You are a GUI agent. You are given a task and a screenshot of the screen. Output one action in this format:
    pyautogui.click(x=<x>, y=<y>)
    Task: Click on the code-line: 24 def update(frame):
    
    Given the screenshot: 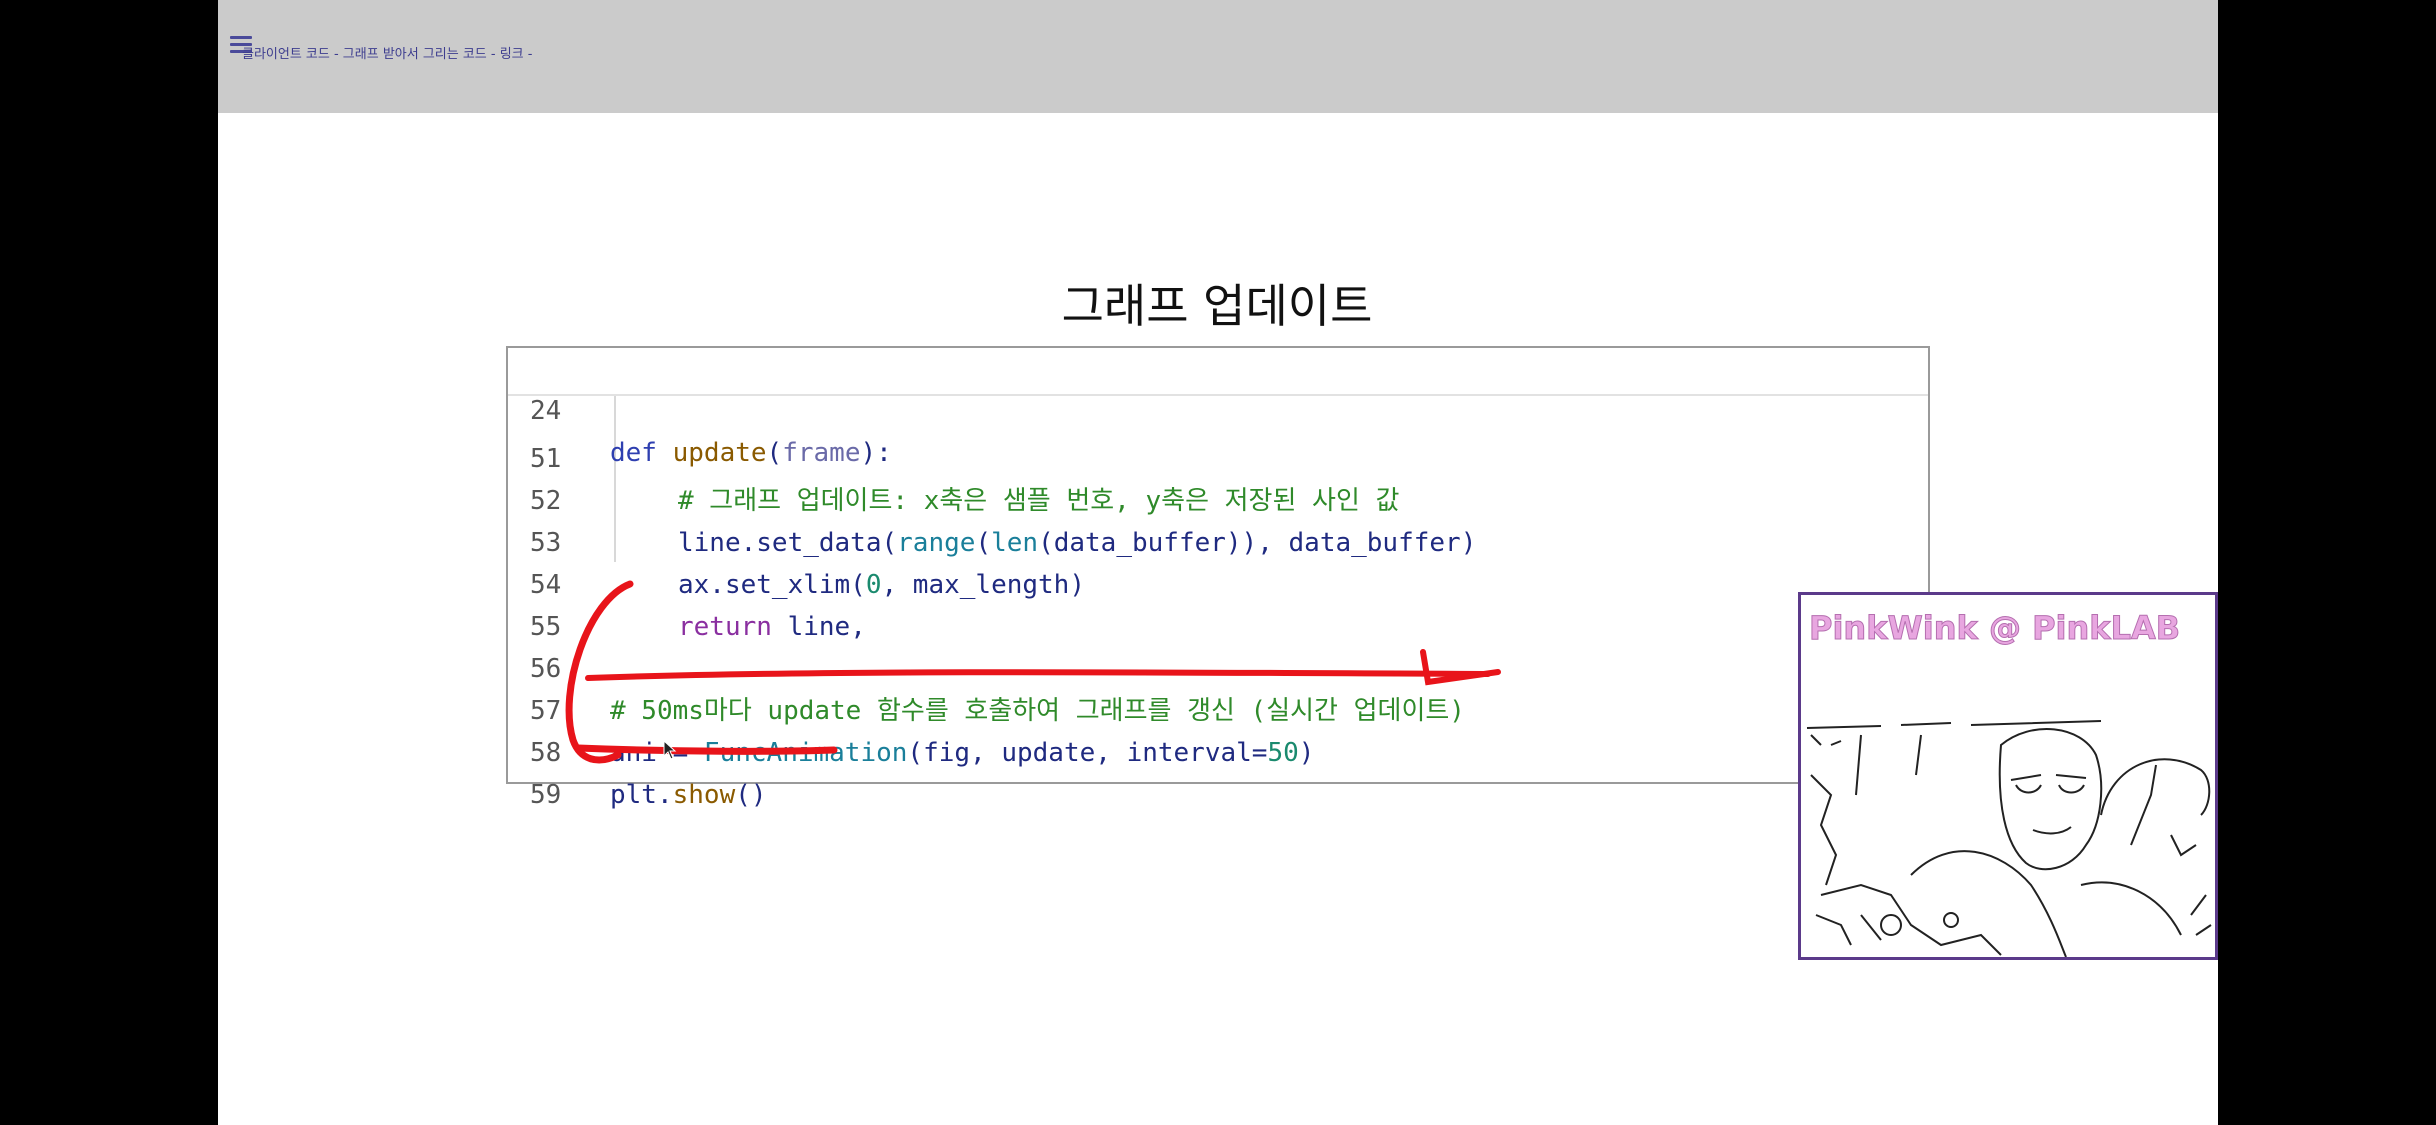 What is the action you would take?
    pyautogui.click(x=1218, y=408)
    